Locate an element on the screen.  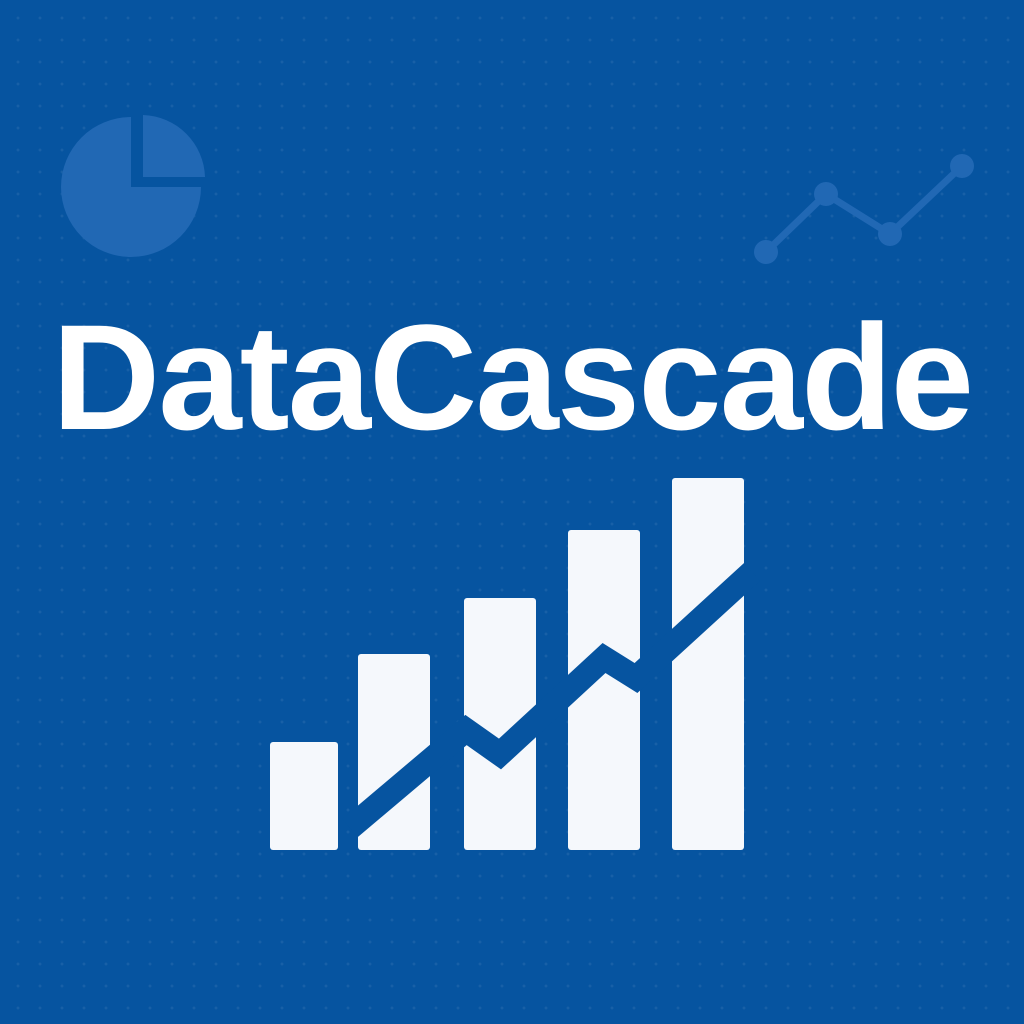
line-chart-icon is located at coordinates (864, 209).